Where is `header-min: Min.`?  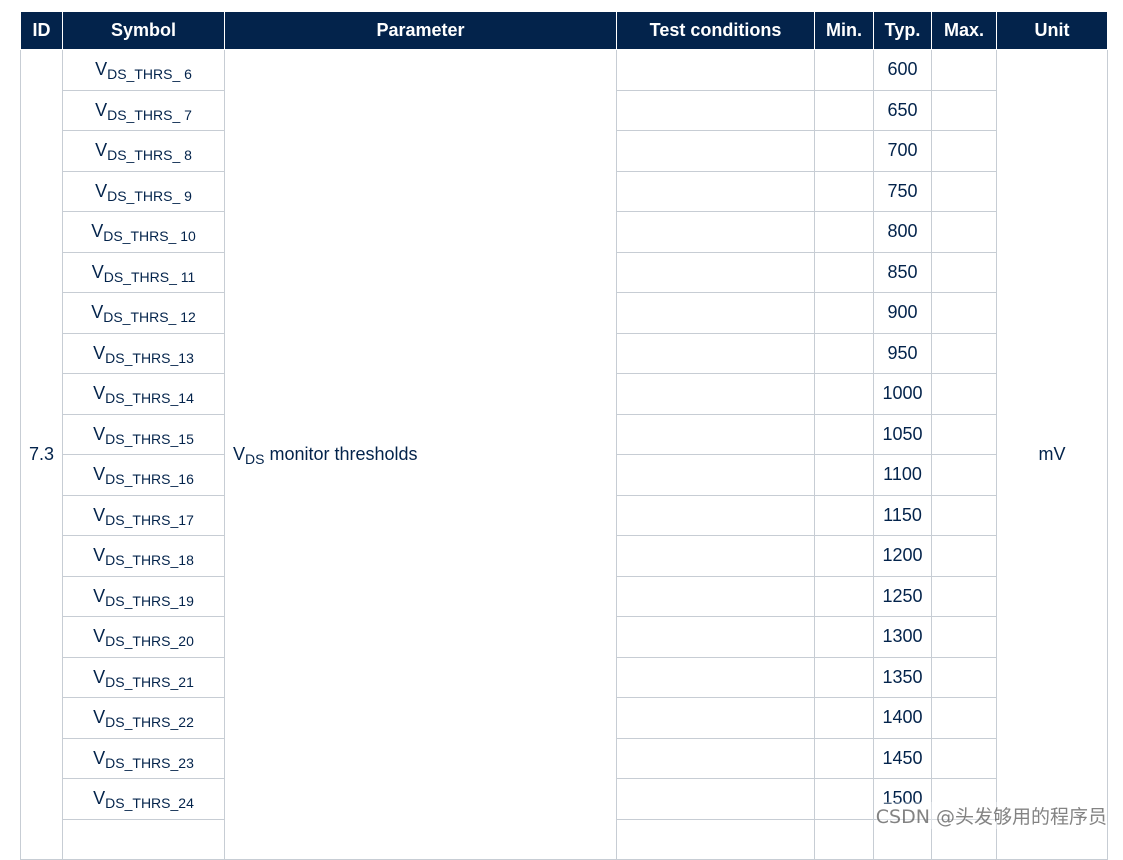
header-min: Min. is located at coordinates (844, 31).